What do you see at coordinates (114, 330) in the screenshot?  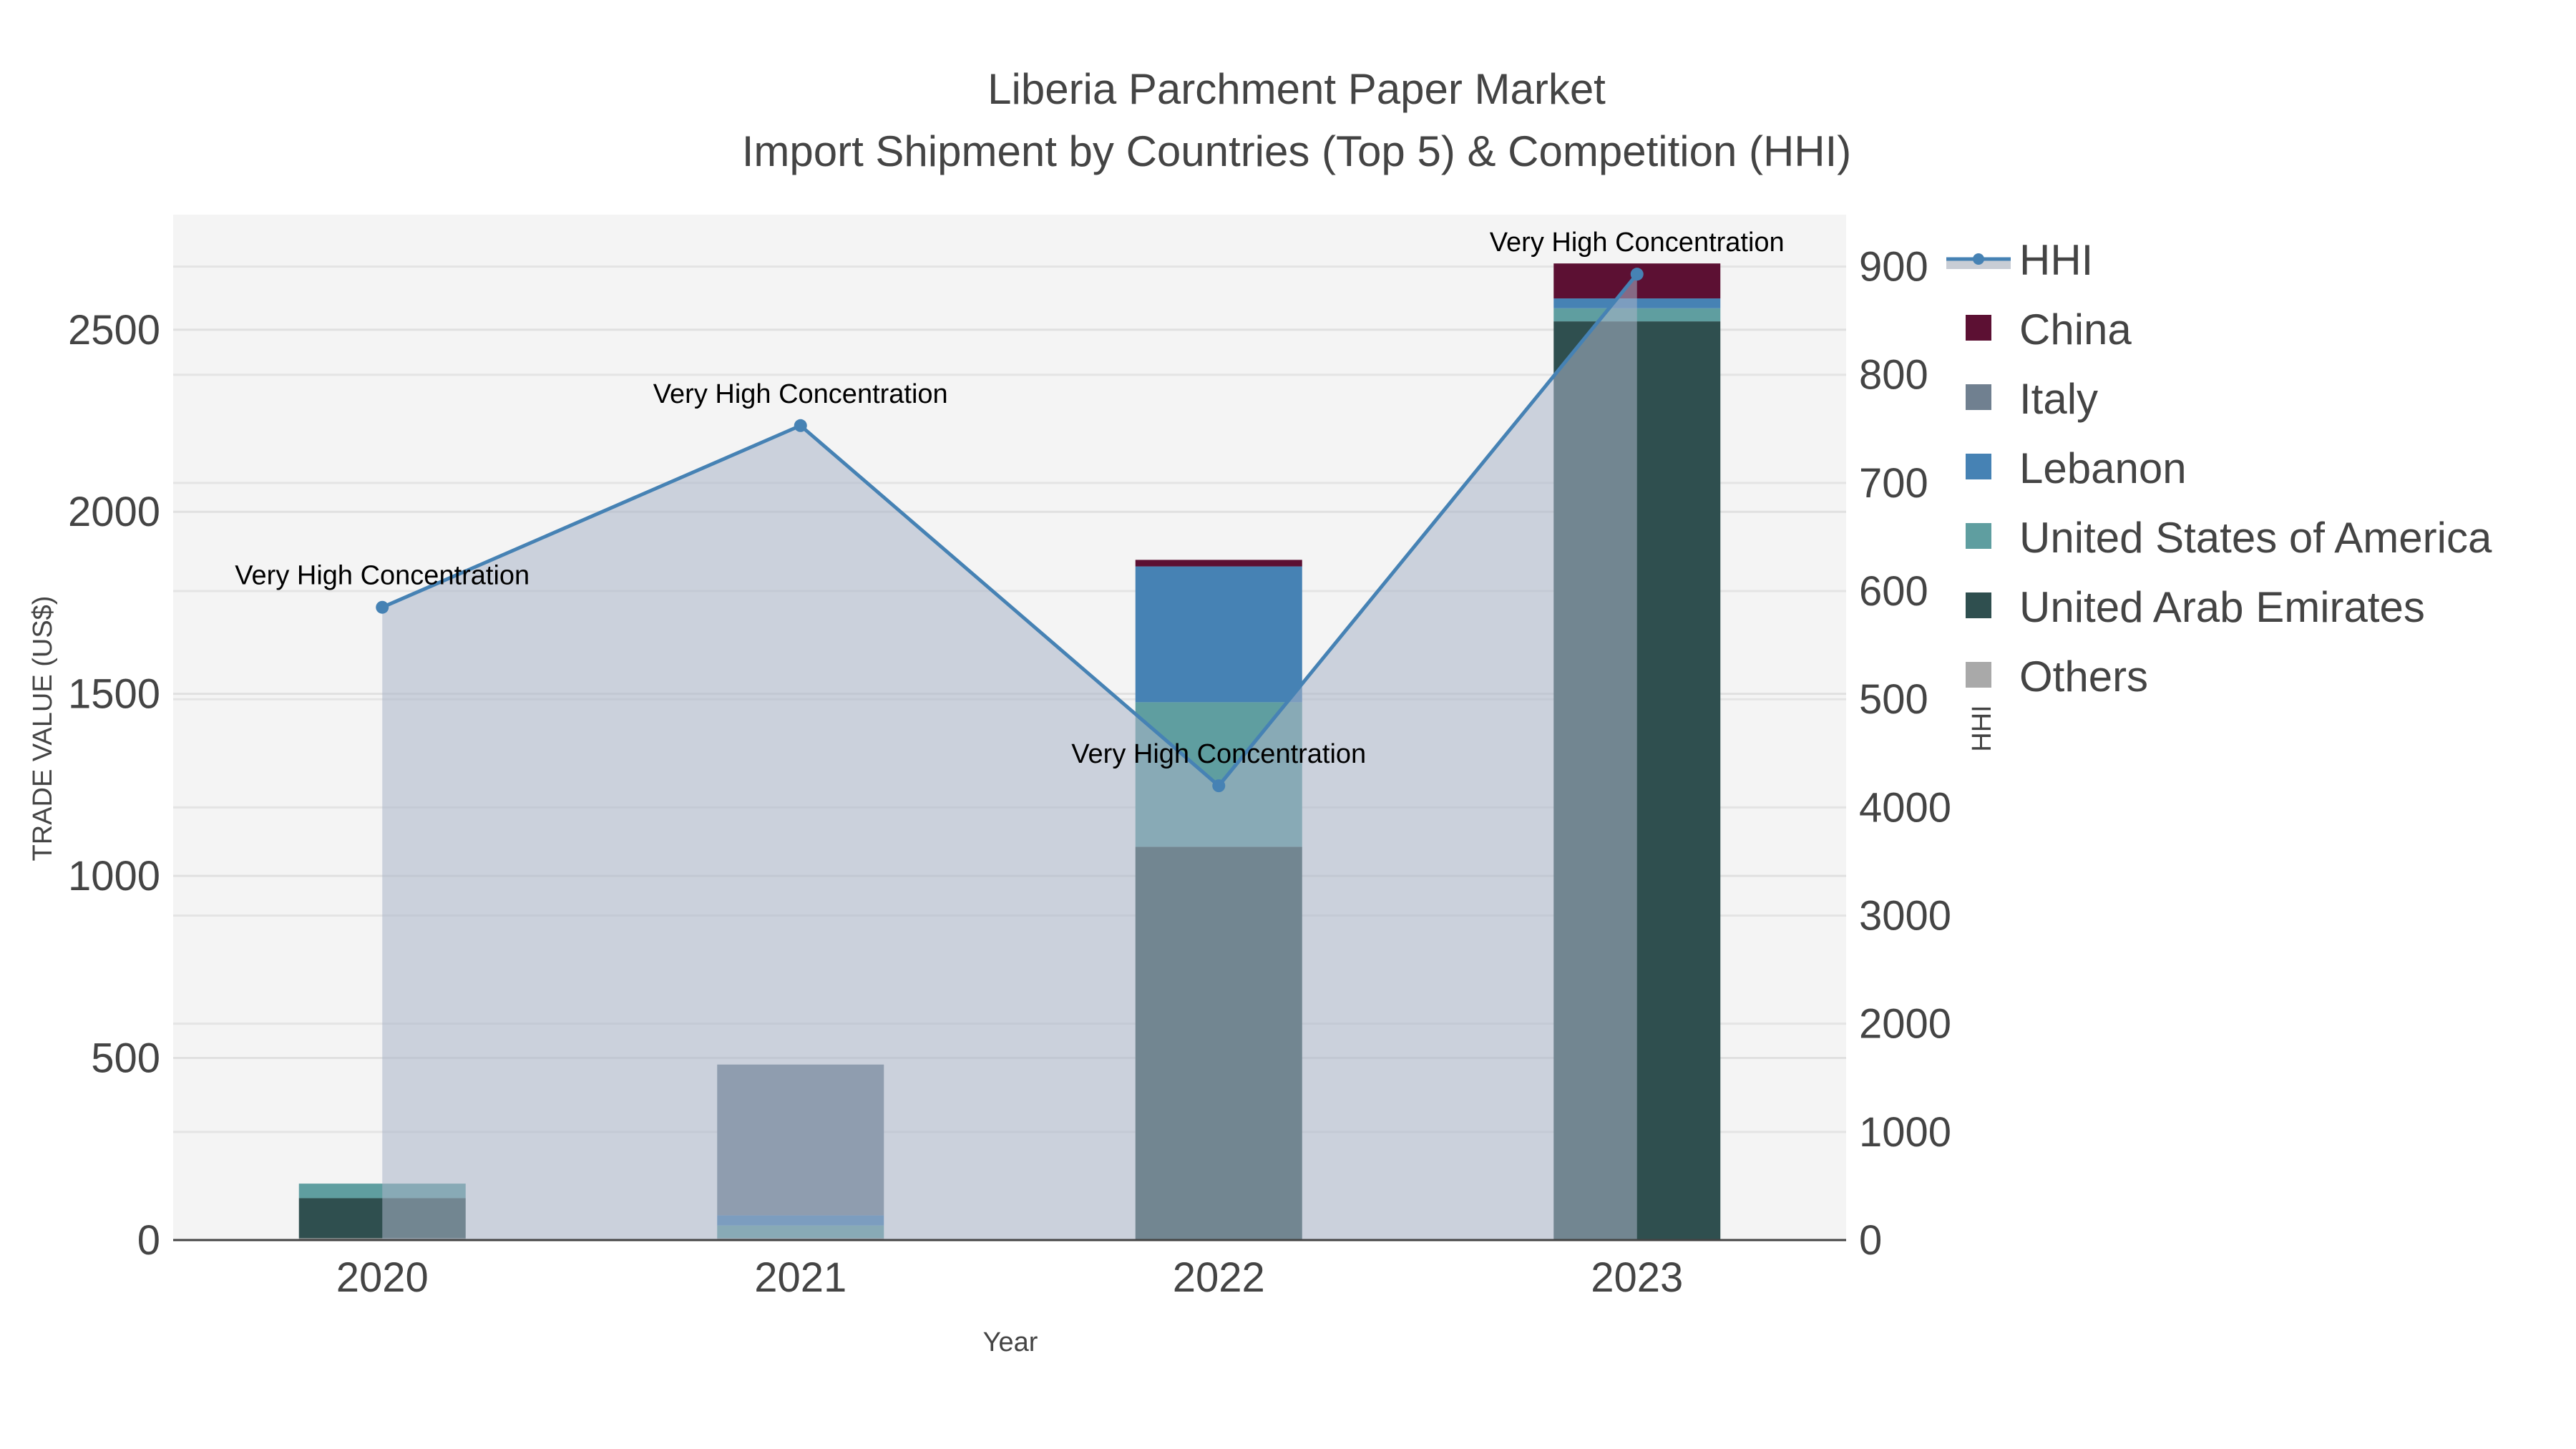 I see `y-tick-label: 2500` at bounding box center [114, 330].